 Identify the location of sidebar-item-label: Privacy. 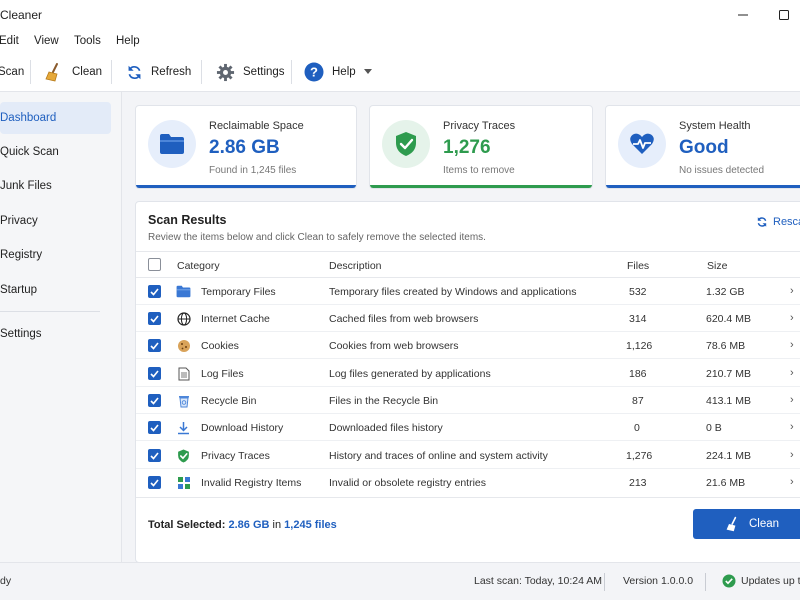
(19, 221).